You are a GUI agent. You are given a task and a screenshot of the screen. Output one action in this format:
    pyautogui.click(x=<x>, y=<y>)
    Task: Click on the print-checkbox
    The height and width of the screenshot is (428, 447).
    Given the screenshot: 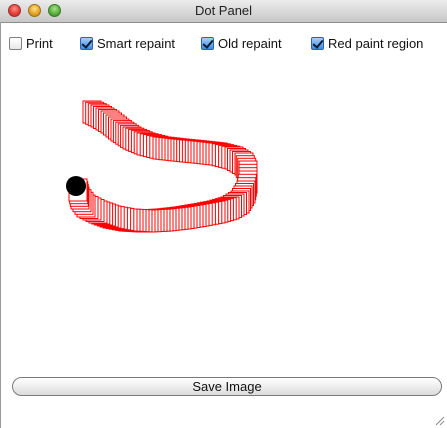 What is the action you would take?
    pyautogui.click(x=15, y=43)
    